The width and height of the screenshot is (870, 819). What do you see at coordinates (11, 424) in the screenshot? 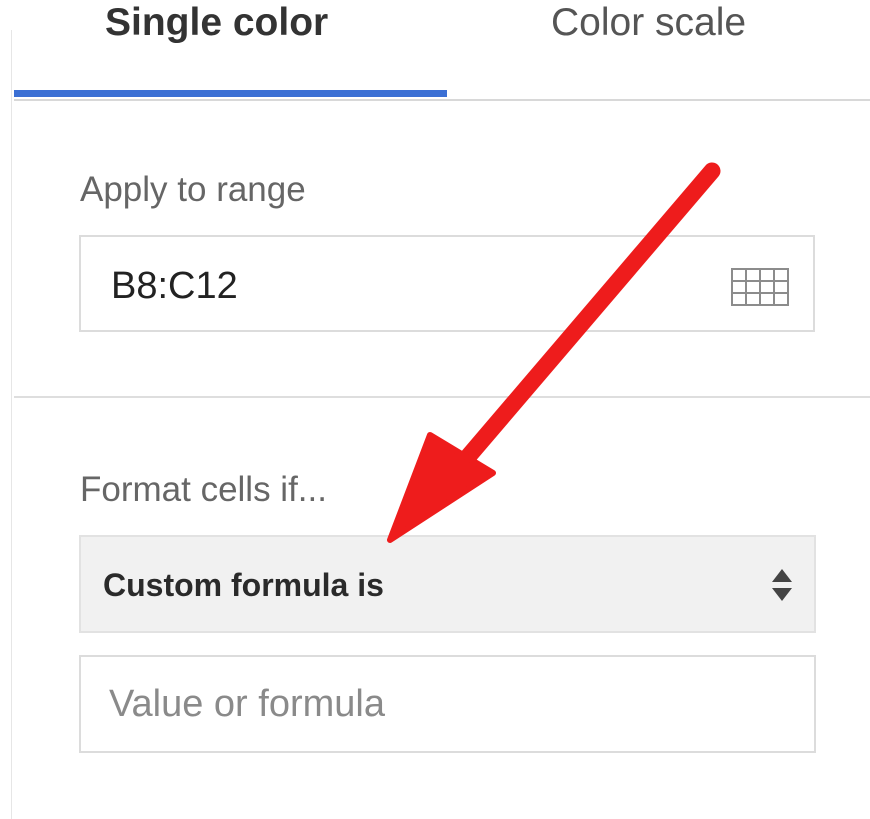
I see `panel-left-border` at bounding box center [11, 424].